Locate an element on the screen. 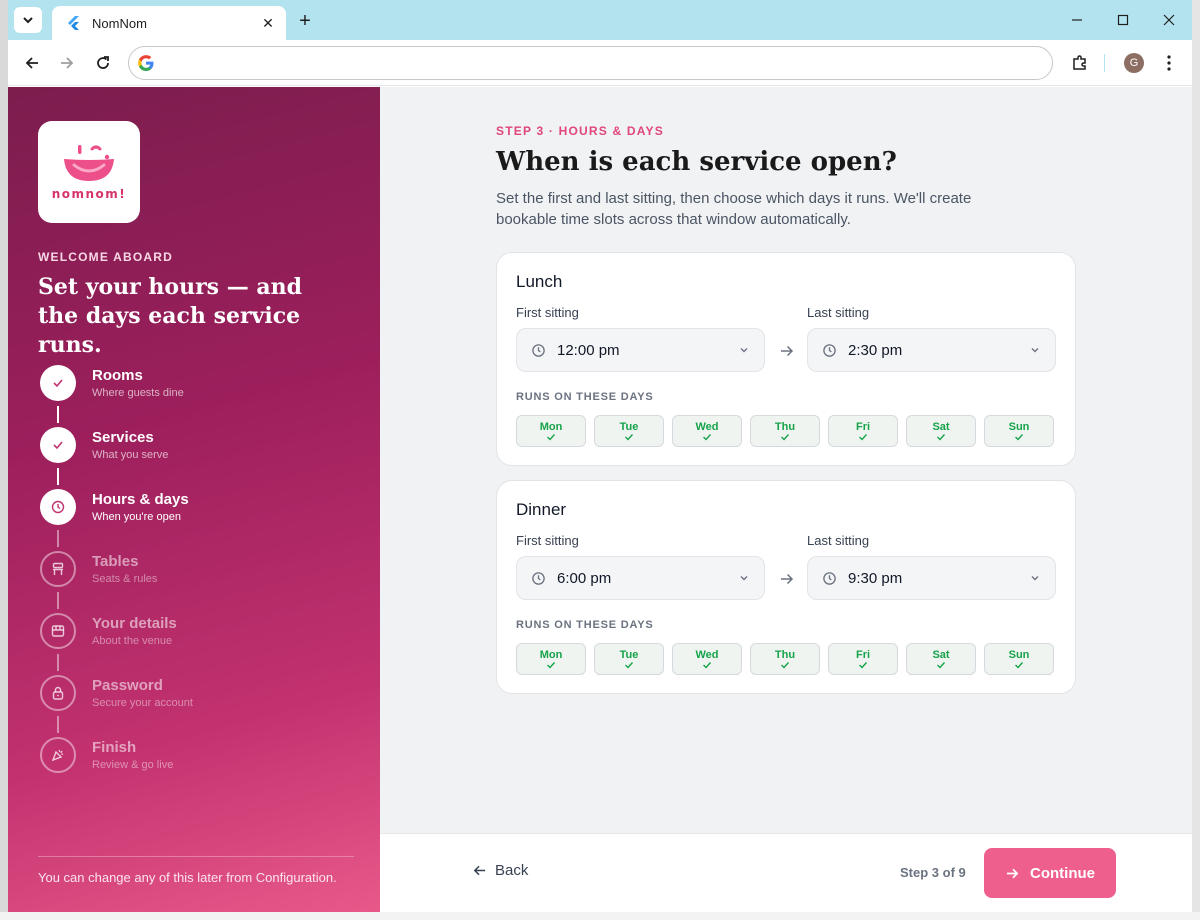 Image resolution: width=1200 pixels, height=920 pixels. browser-menu-button is located at coordinates (1169, 63).